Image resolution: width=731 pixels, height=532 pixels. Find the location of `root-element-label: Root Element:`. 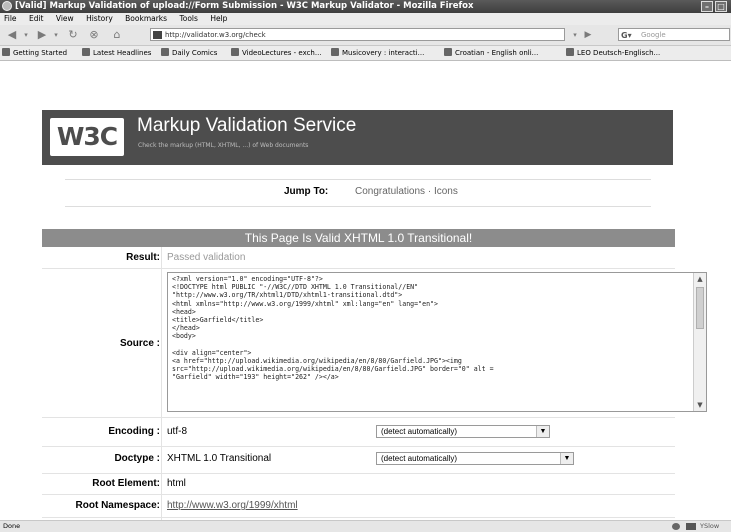

root-element-label: Root Element: is located at coordinates (126, 483).